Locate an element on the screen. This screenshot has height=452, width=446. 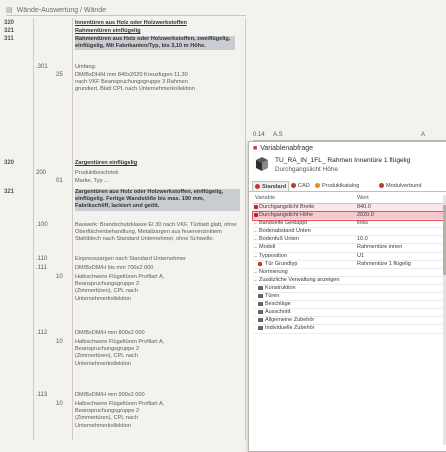
property-row: – Typposition U1 is located at coordinates (349, 257).